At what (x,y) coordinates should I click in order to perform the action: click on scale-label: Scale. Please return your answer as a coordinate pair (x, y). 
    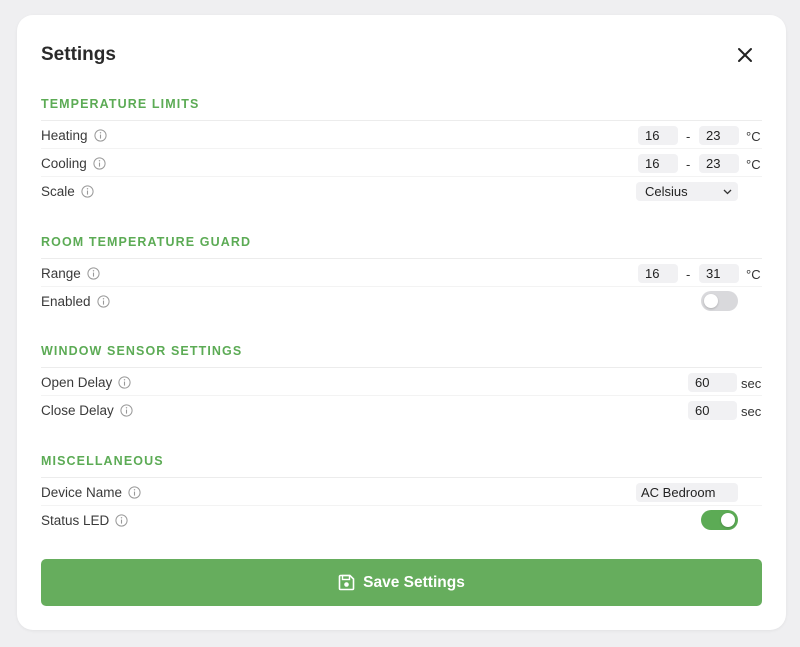
    Looking at the image, I should click on (58, 191).